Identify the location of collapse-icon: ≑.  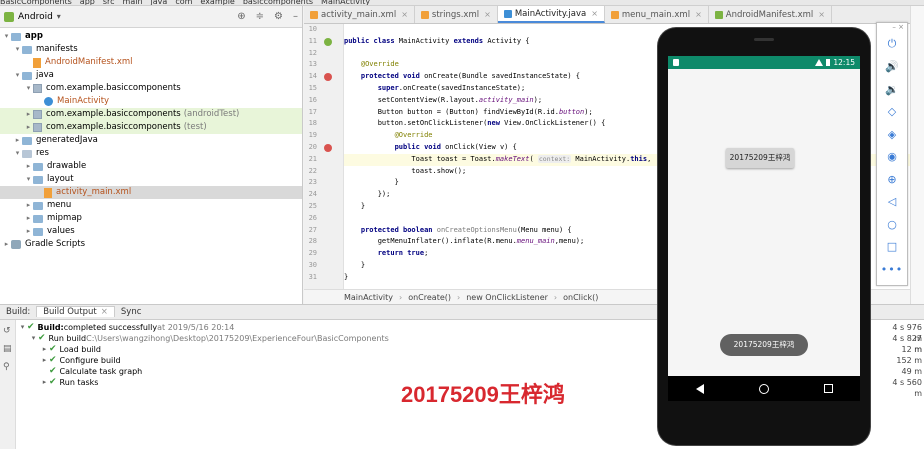
(260, 16).